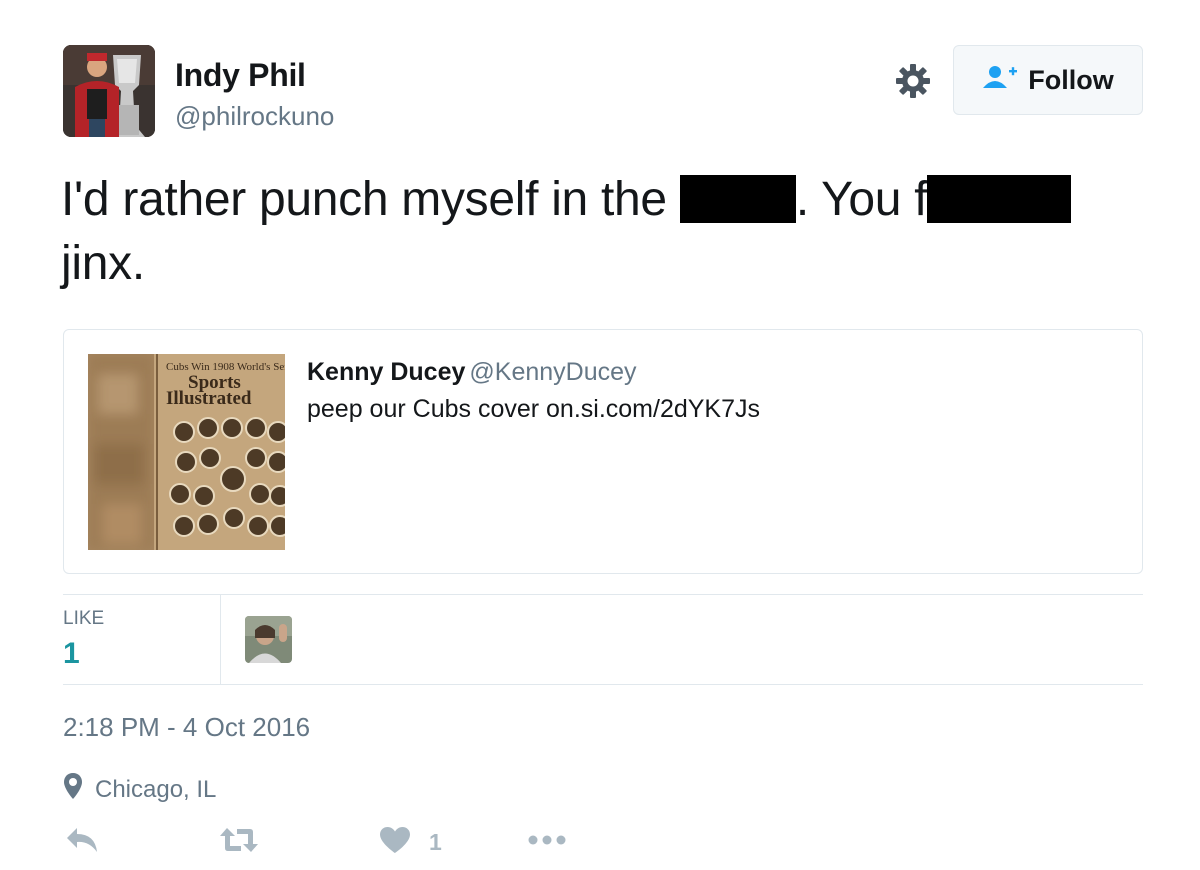  I want to click on add-user-icon, so click(1000, 80).